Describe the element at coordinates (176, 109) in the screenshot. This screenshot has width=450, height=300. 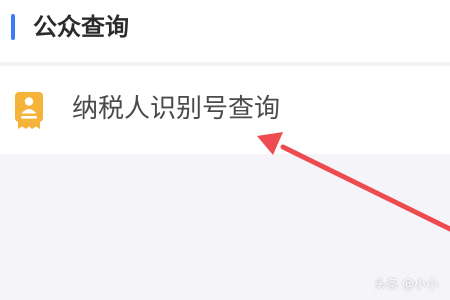
I see `query-item-label: 纳税人识别号查询` at that location.